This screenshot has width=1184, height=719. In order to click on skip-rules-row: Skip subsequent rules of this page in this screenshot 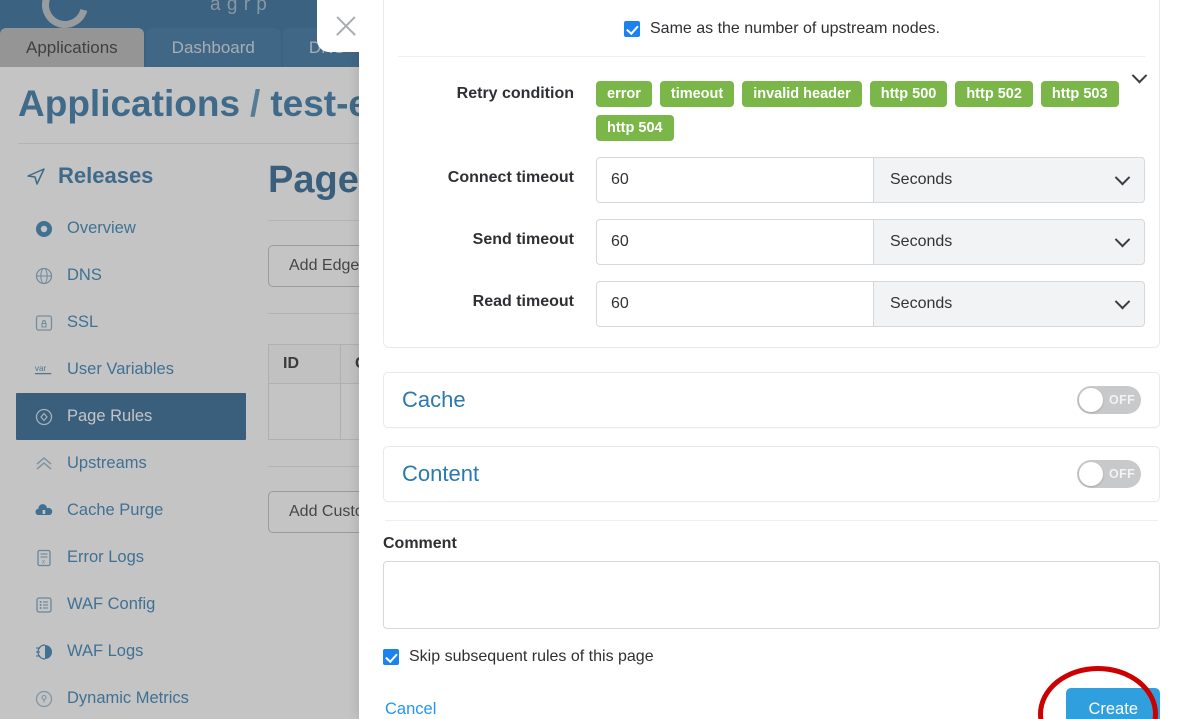, I will do `click(771, 657)`.